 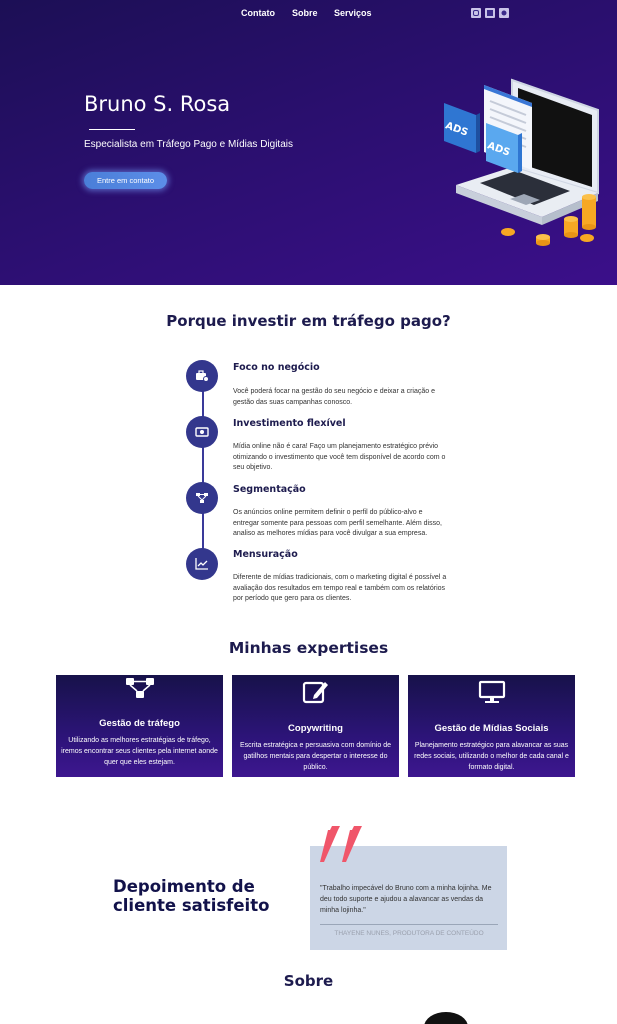 What do you see at coordinates (476, 13) in the screenshot?
I see `instagram-icon` at bounding box center [476, 13].